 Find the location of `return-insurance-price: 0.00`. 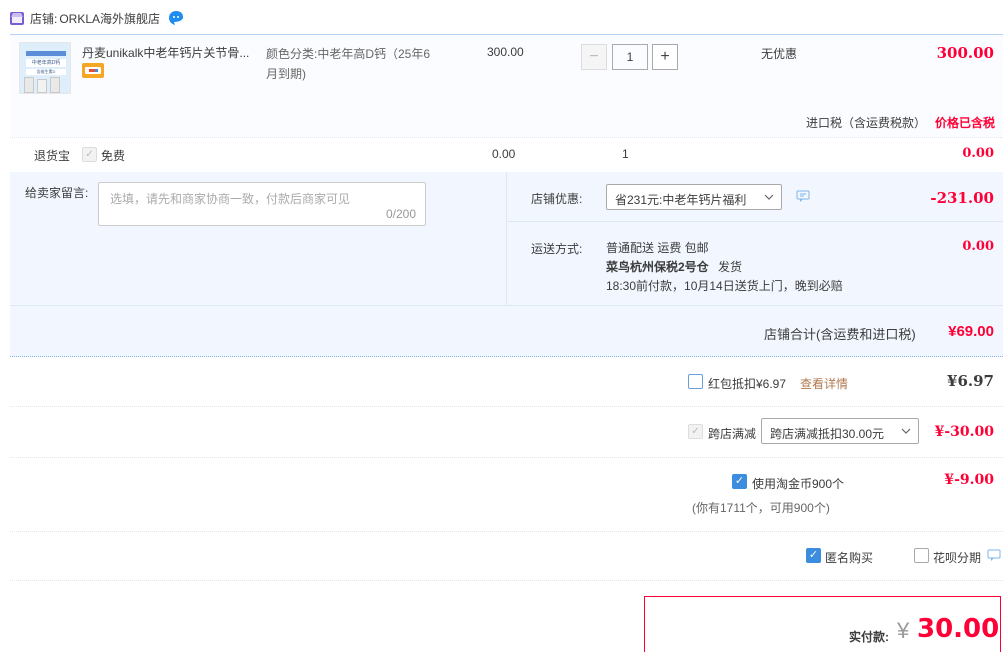

return-insurance-price: 0.00 is located at coordinates (504, 154).